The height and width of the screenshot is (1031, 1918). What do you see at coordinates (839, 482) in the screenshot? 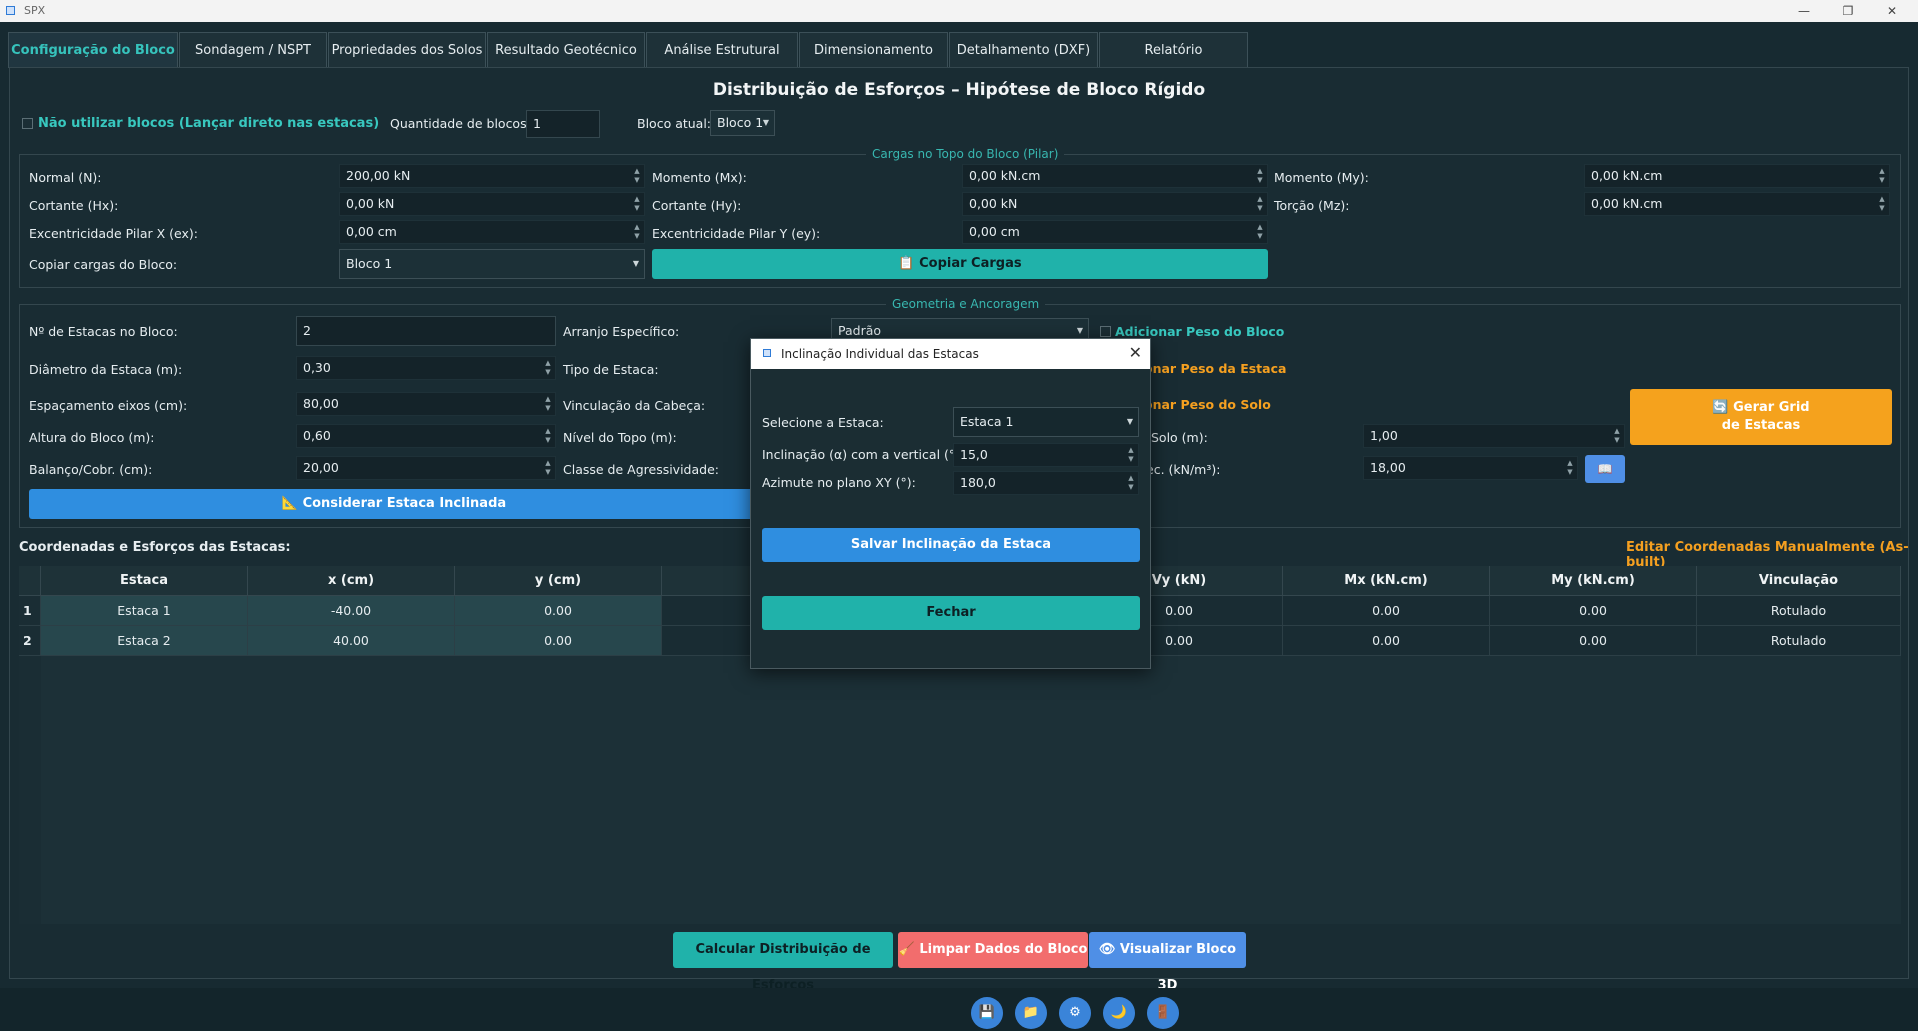
I see `azimuth-label: Azimute no plano XY (°):` at bounding box center [839, 482].